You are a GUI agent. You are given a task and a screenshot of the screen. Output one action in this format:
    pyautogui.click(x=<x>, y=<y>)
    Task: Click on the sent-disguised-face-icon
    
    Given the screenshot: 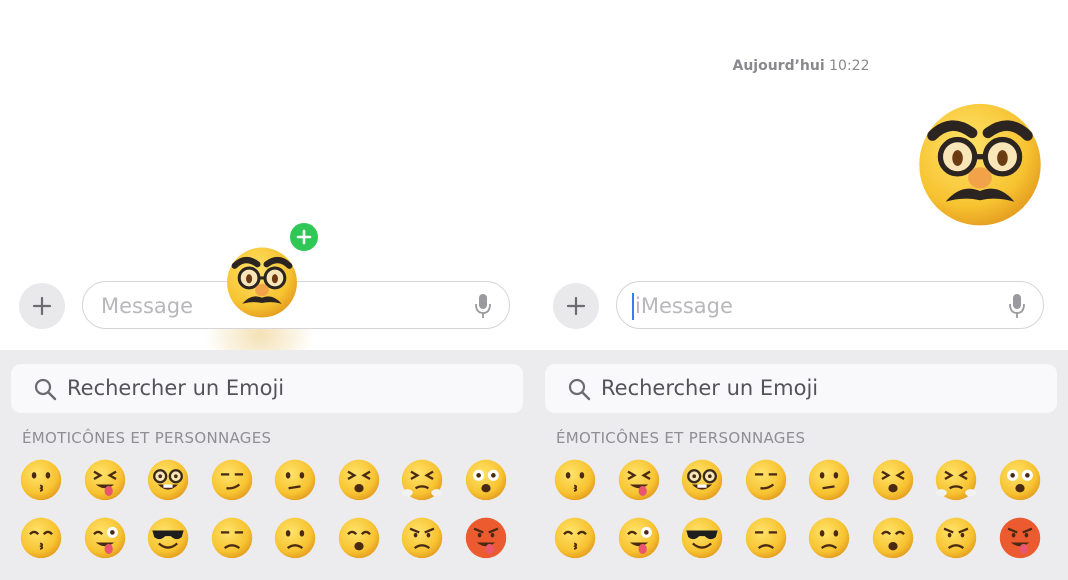 What is the action you would take?
    pyautogui.click(x=980, y=162)
    